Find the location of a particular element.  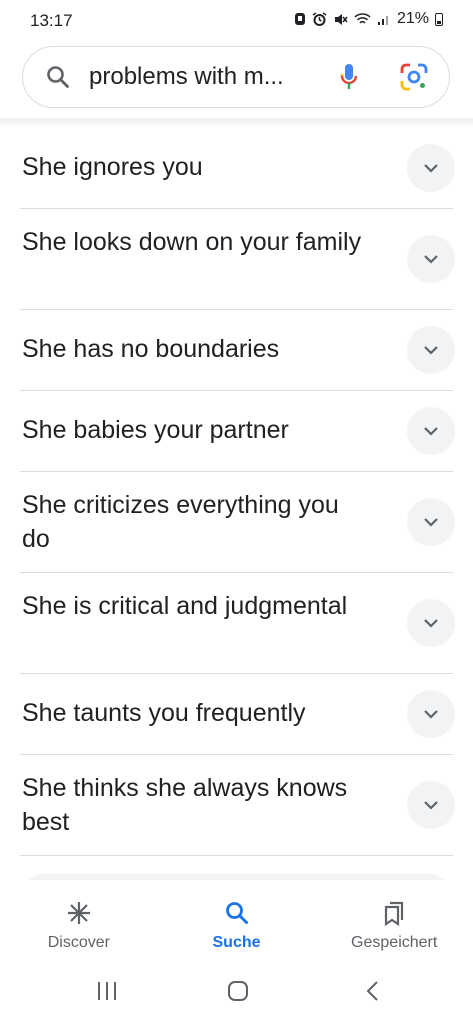

bottom-nav: Discover Suche Gespeichert is located at coordinates (236, 919).